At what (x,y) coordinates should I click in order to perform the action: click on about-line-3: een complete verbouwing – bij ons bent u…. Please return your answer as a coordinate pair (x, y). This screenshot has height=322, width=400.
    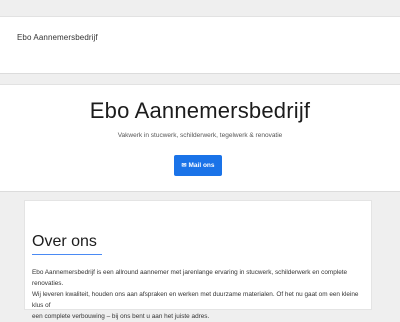
    Looking at the image, I should click on (121, 316).